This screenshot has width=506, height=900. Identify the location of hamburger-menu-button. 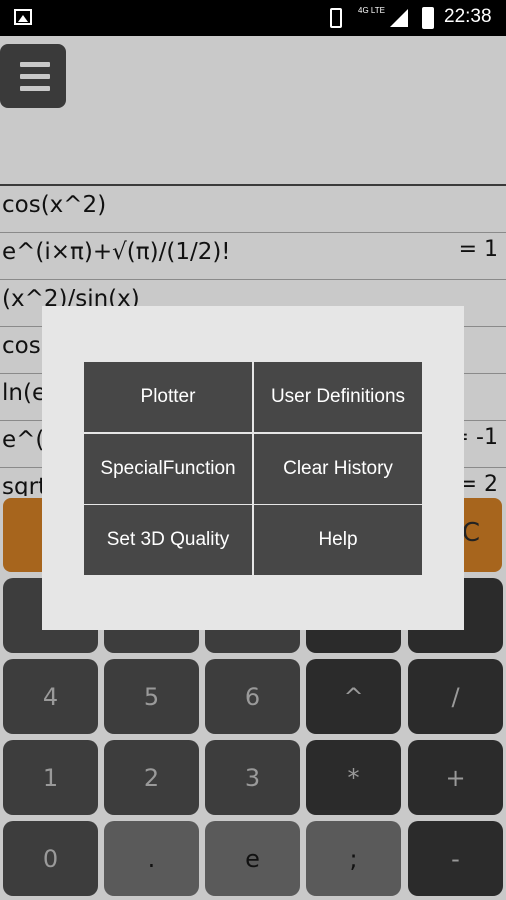
(33, 76).